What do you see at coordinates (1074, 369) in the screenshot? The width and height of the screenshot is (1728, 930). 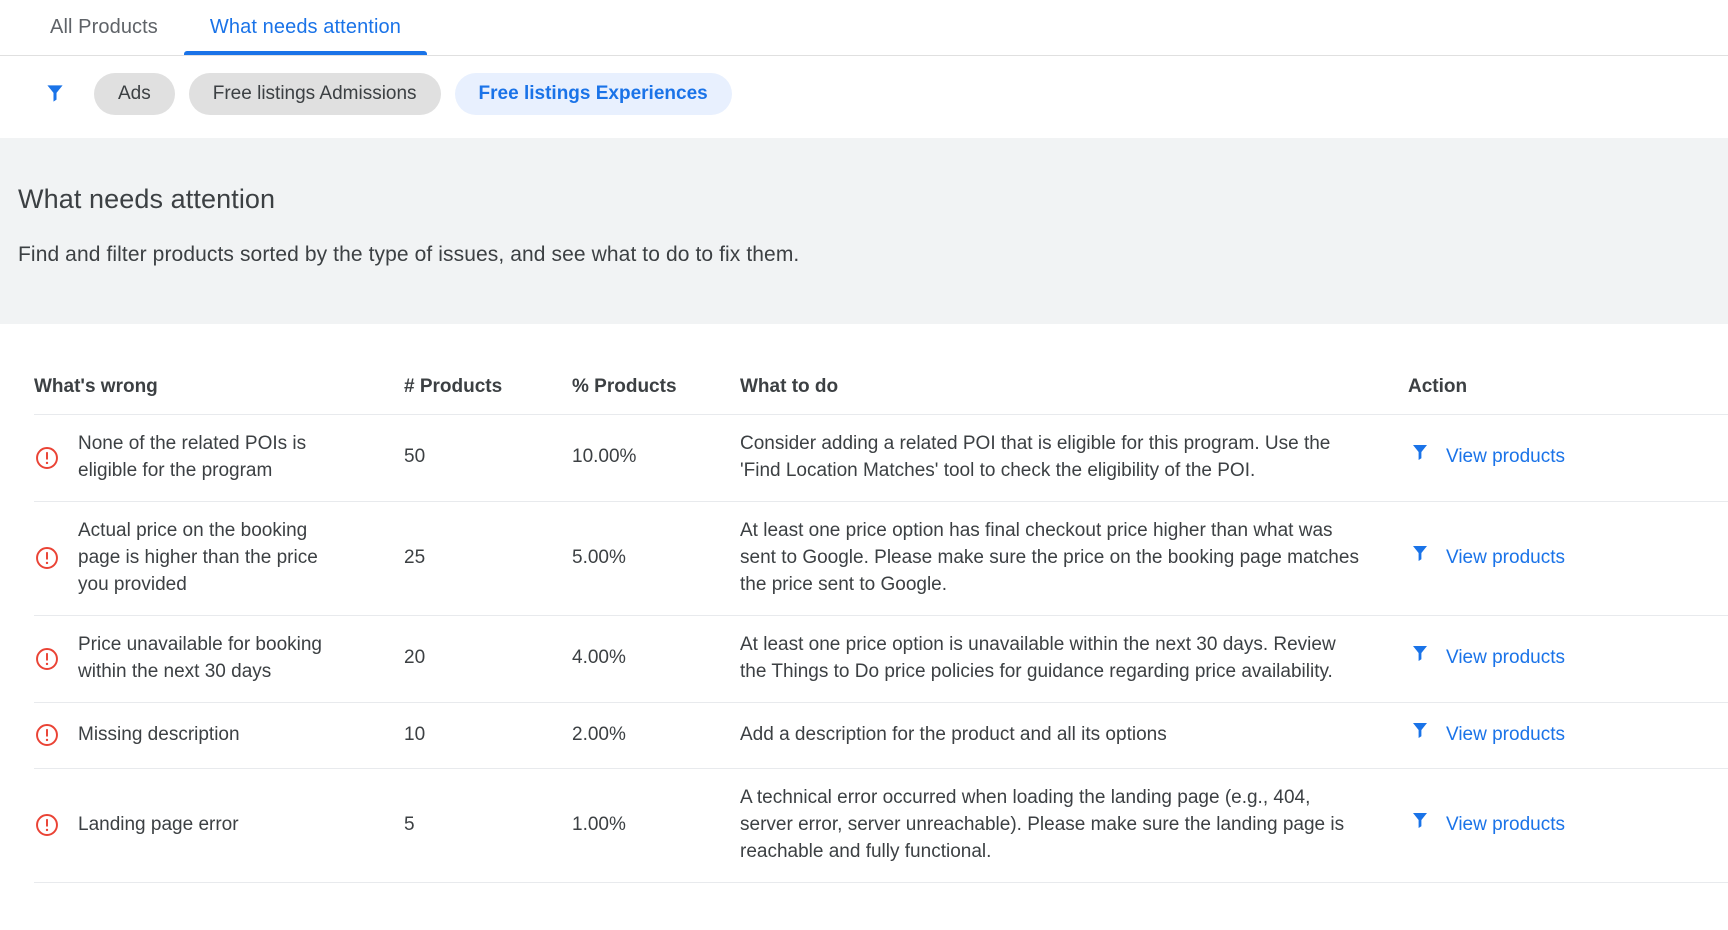 I see `column-header-what-to-do: What to do` at bounding box center [1074, 369].